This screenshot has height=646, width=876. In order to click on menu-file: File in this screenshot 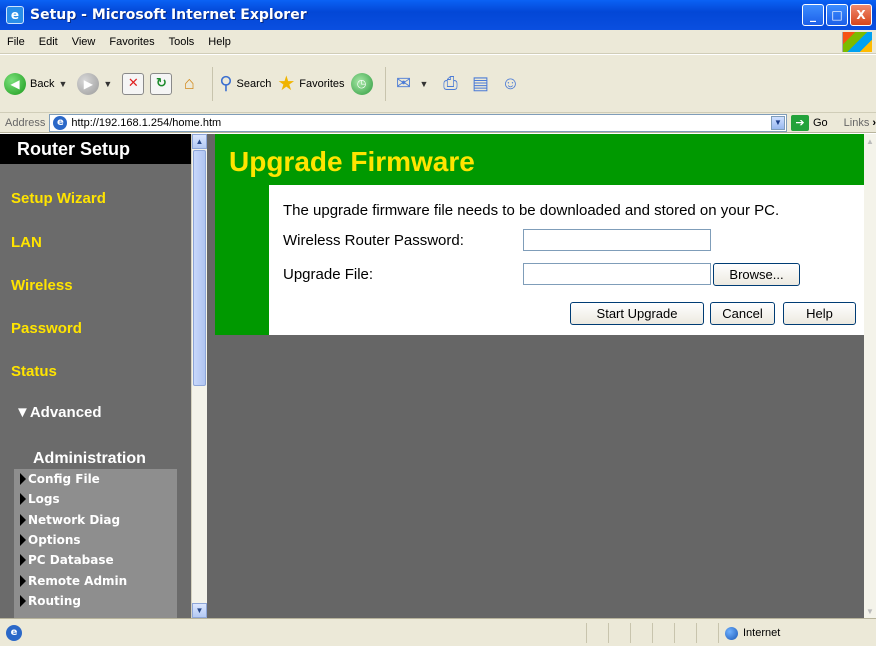, I will do `click(16, 42)`.